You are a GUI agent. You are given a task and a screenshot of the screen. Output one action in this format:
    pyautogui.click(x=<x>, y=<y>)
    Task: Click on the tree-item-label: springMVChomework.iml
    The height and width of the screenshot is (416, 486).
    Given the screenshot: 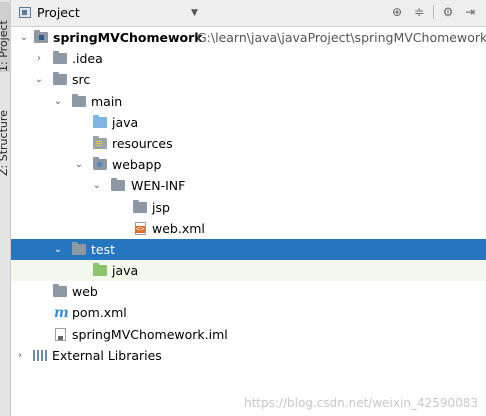 What is the action you would take?
    pyautogui.click(x=150, y=334)
    